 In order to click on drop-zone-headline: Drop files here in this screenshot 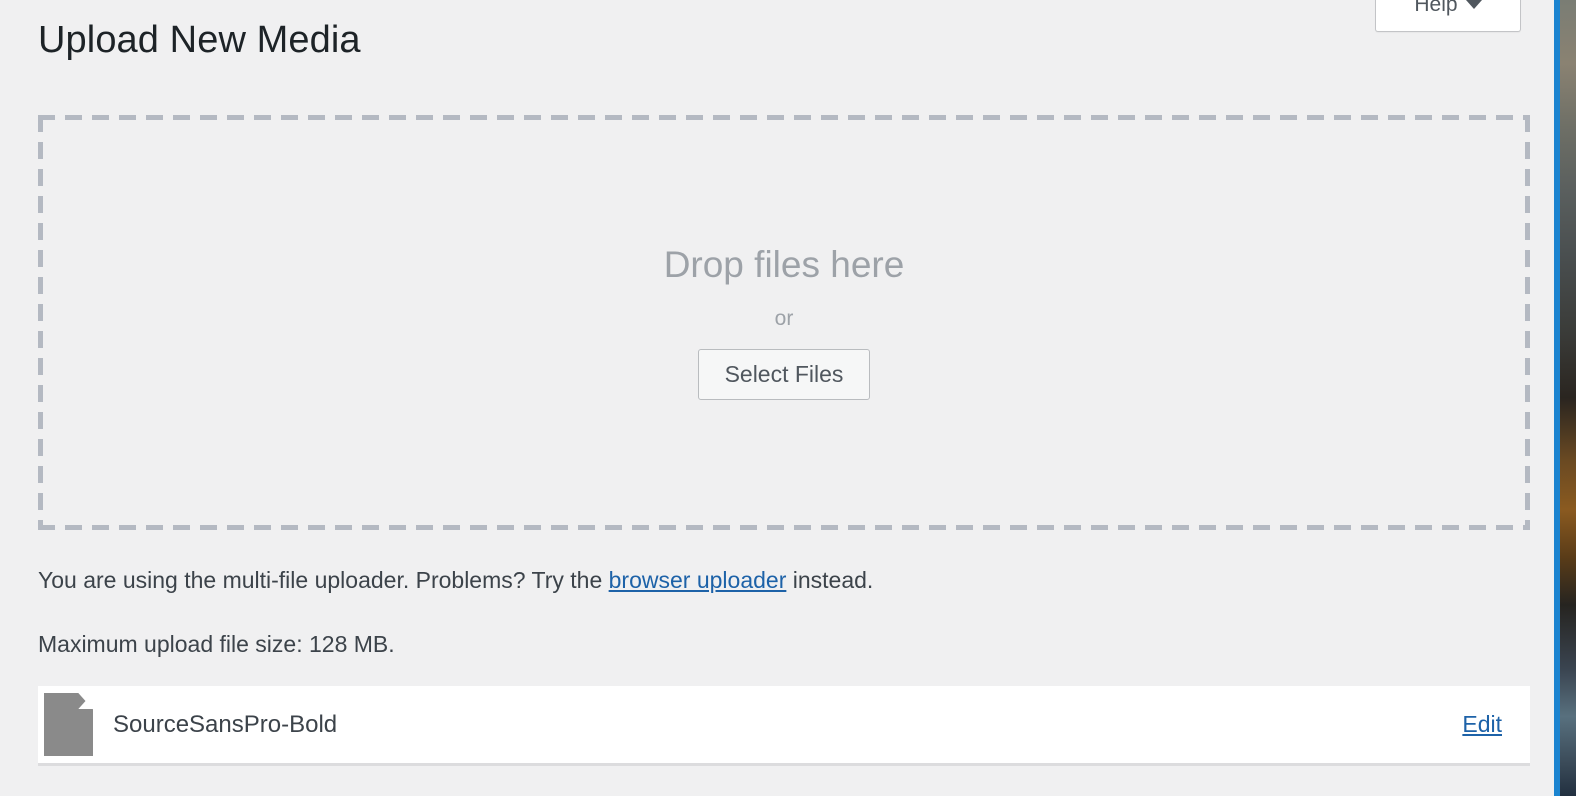, I will do `click(784, 265)`.